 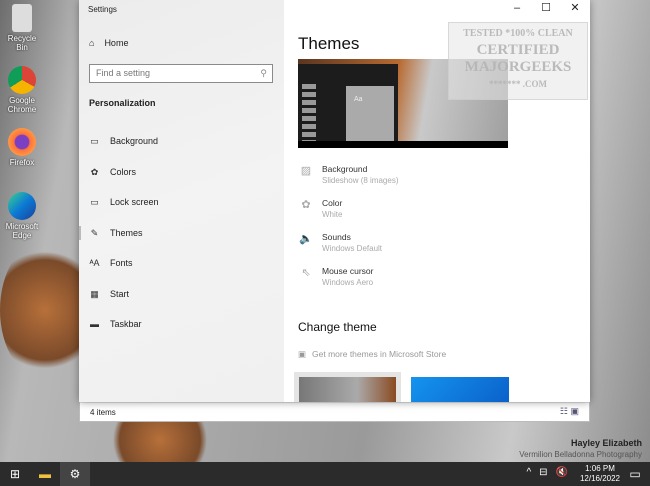 What do you see at coordinates (325, 474) in the screenshot?
I see `taskbar: ⊞ ▬ ⚙ ^ ⊟ 🔇 1:06 PM 12/16/2022 ▭` at bounding box center [325, 474].